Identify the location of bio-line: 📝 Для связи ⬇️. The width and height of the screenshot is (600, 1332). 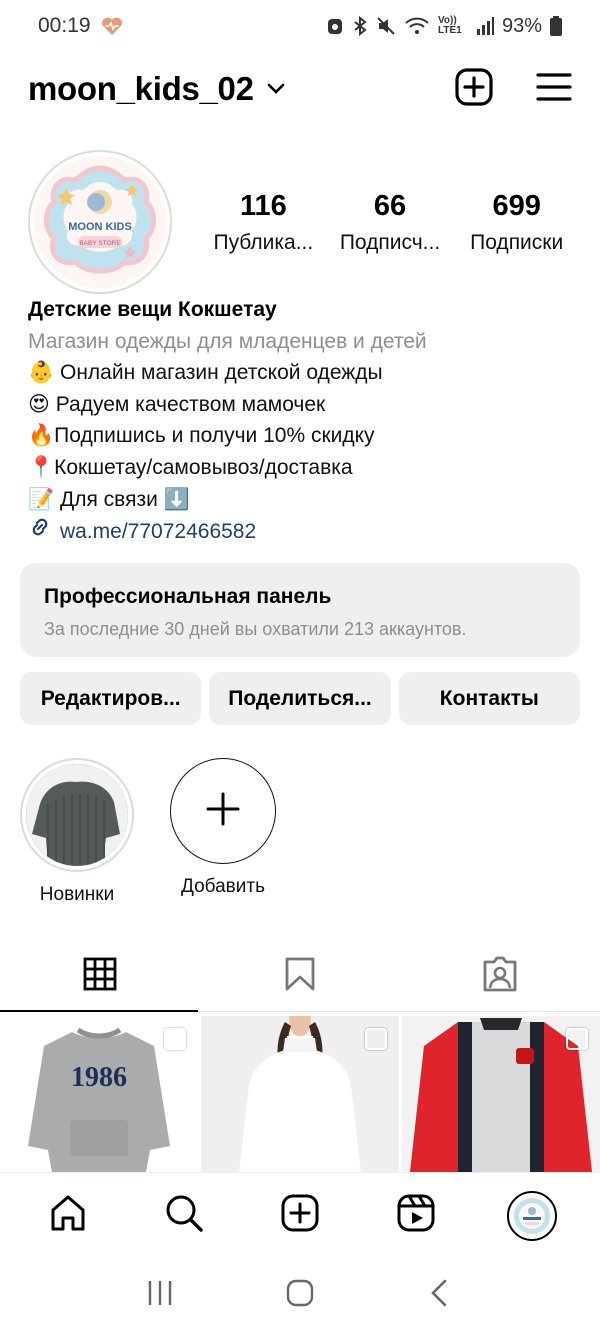
(109, 499).